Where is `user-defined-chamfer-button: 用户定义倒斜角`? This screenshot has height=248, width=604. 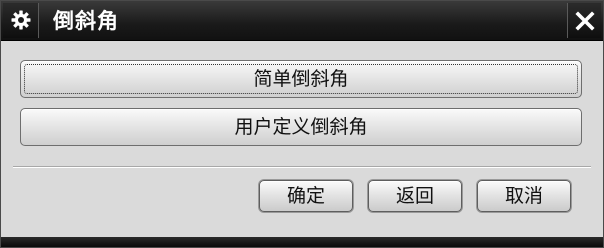
user-defined-chamfer-button: 用户定义倒斜角 is located at coordinates (301, 127).